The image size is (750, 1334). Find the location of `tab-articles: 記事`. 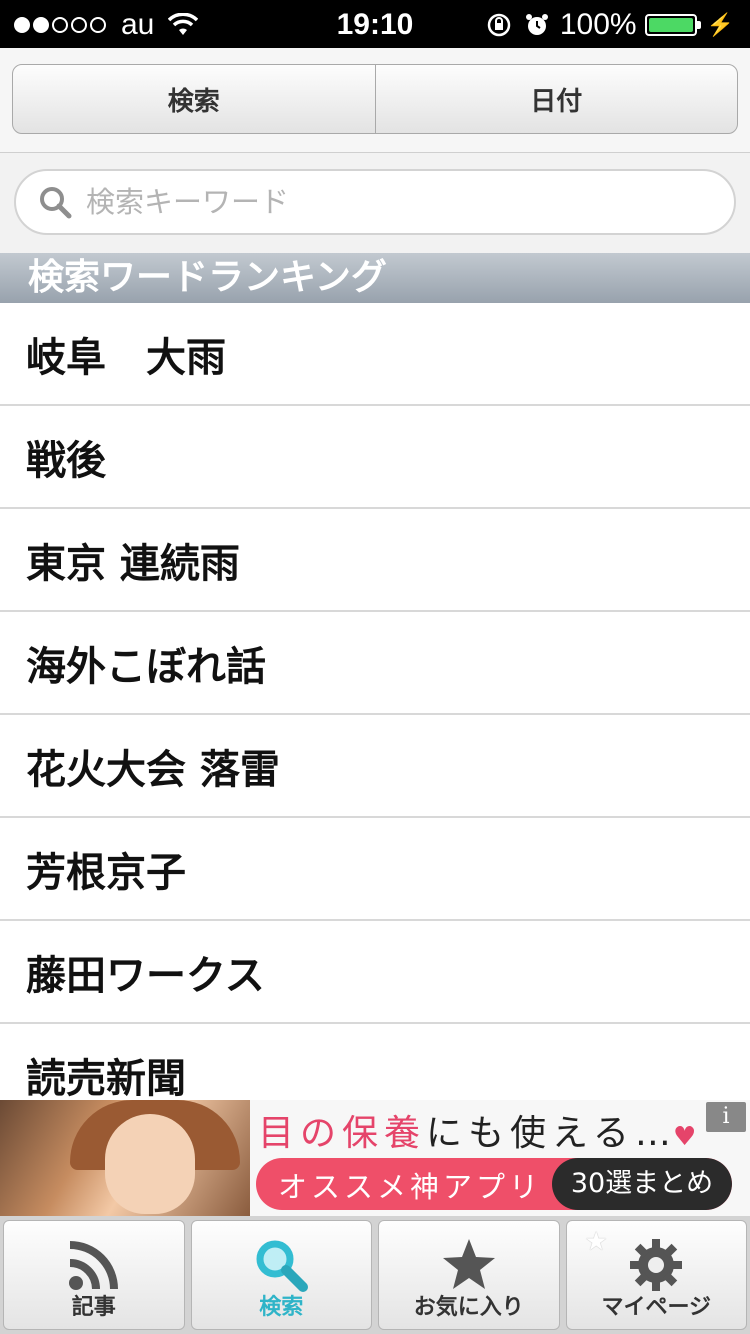

tab-articles: 記事 is located at coordinates (94, 1275).